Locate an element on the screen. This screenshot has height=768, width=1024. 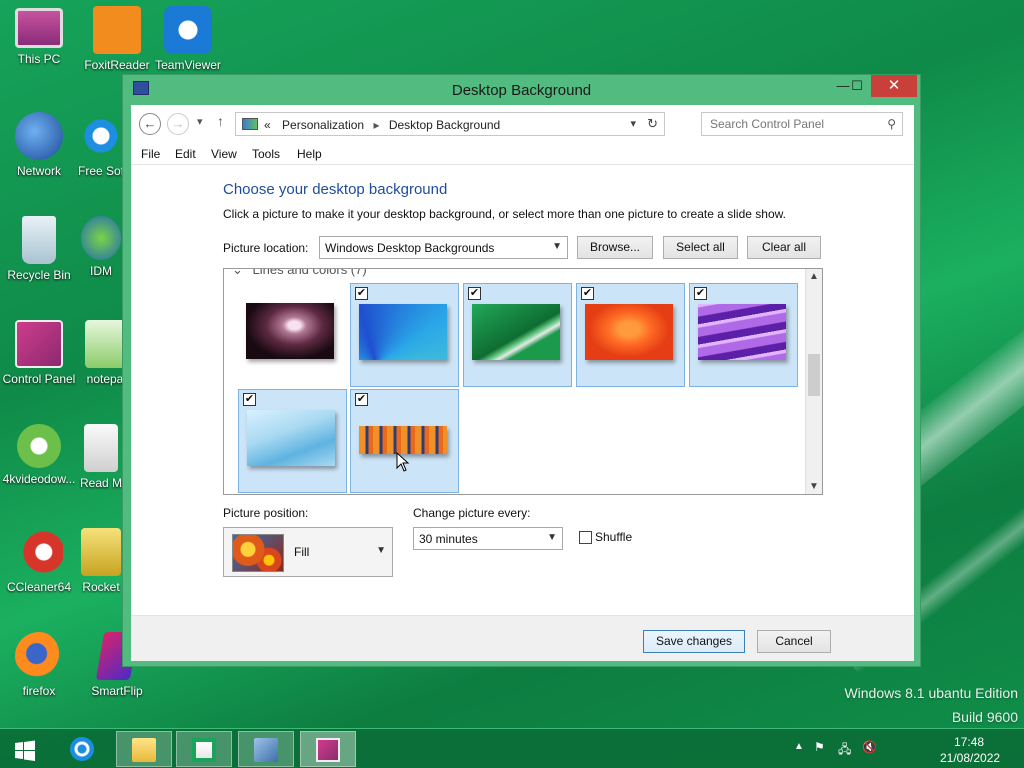
volume-muted-icon: 🔇 is located at coordinates (869, 747).